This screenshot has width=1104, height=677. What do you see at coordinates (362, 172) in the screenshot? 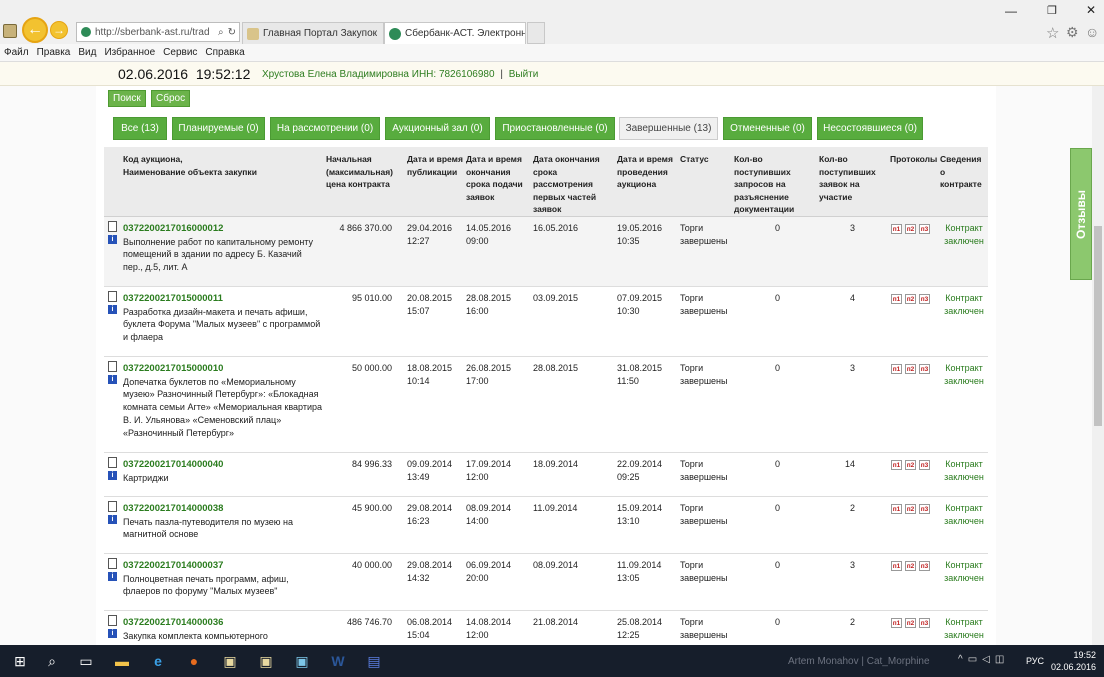
I see `header-price: Начальная (максимальная) цена контракта` at bounding box center [362, 172].